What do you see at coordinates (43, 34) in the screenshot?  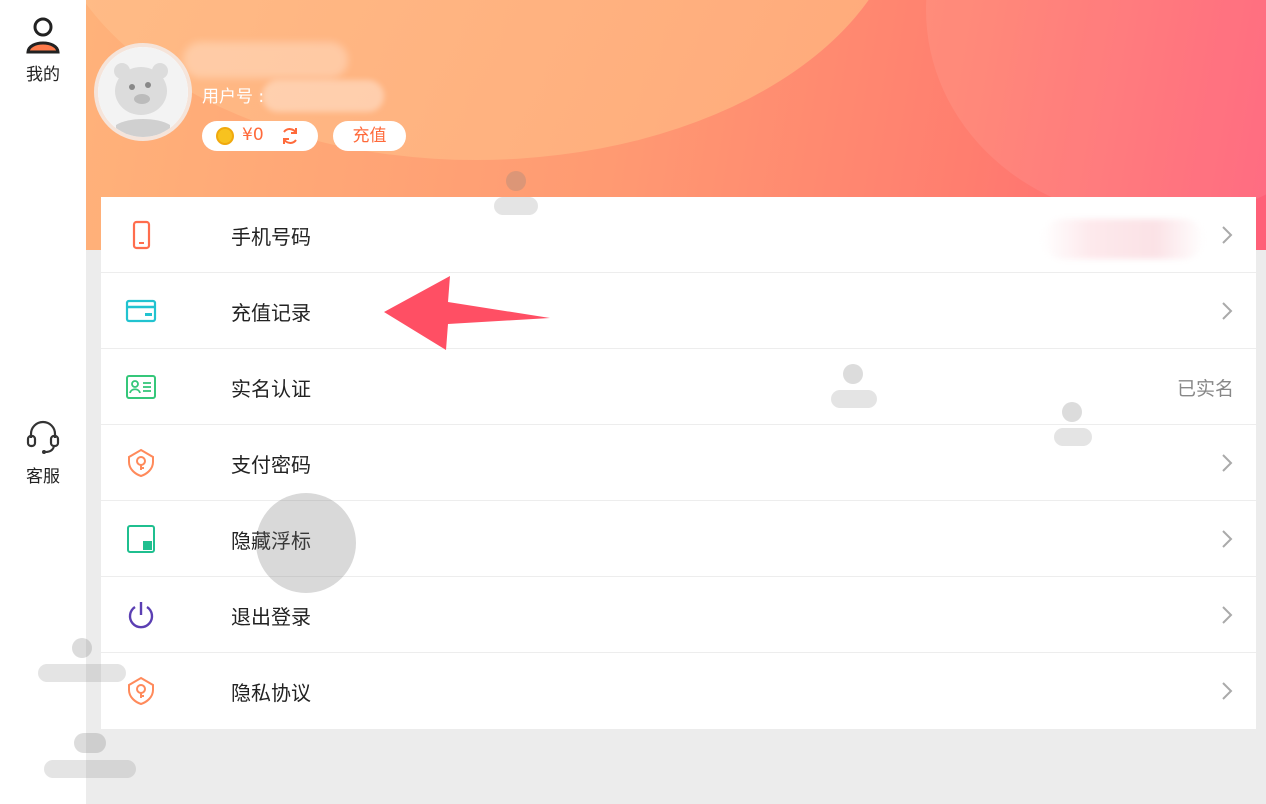 I see `user-icon` at bounding box center [43, 34].